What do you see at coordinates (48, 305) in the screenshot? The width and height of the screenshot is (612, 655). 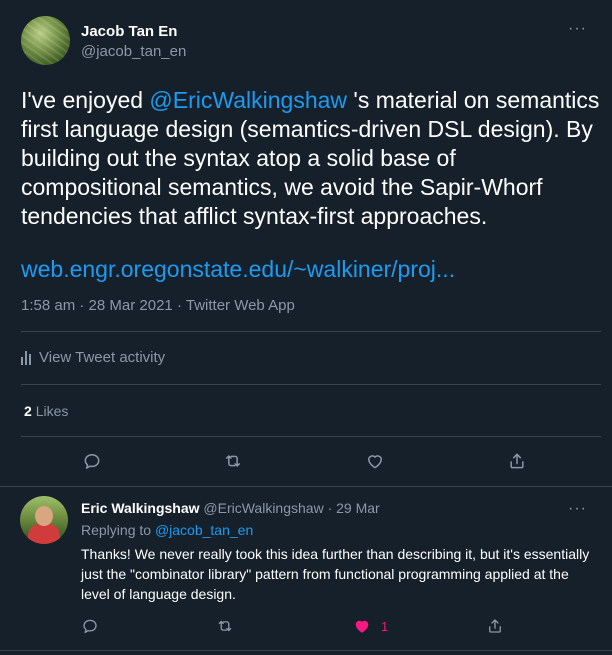 I see `tweet-time: 1:58 am` at bounding box center [48, 305].